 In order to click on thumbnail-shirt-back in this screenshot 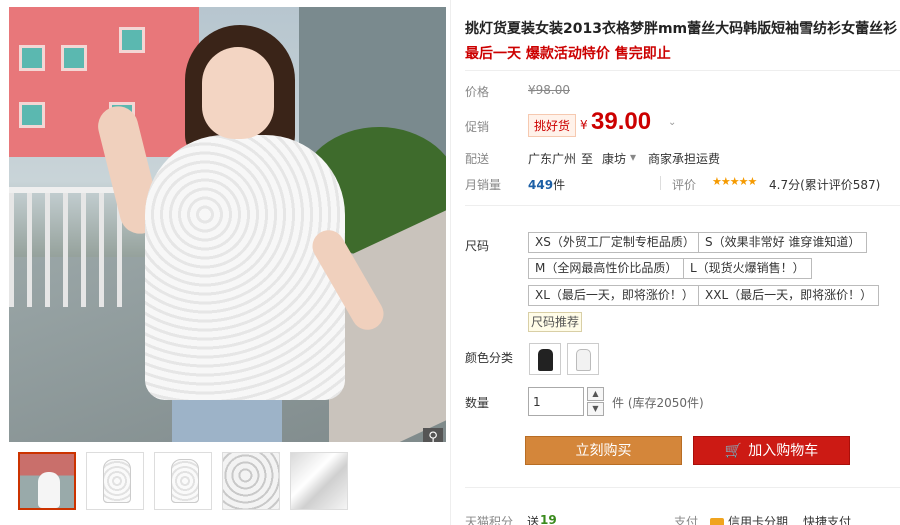, I will do `click(183, 481)`.